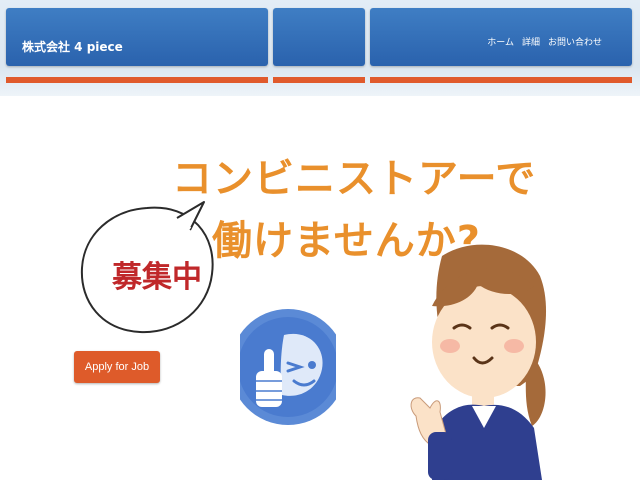 This screenshot has height=480, width=640. What do you see at coordinates (72, 46) in the screenshot?
I see `brand-title: 株式会社 4 piece` at bounding box center [72, 46].